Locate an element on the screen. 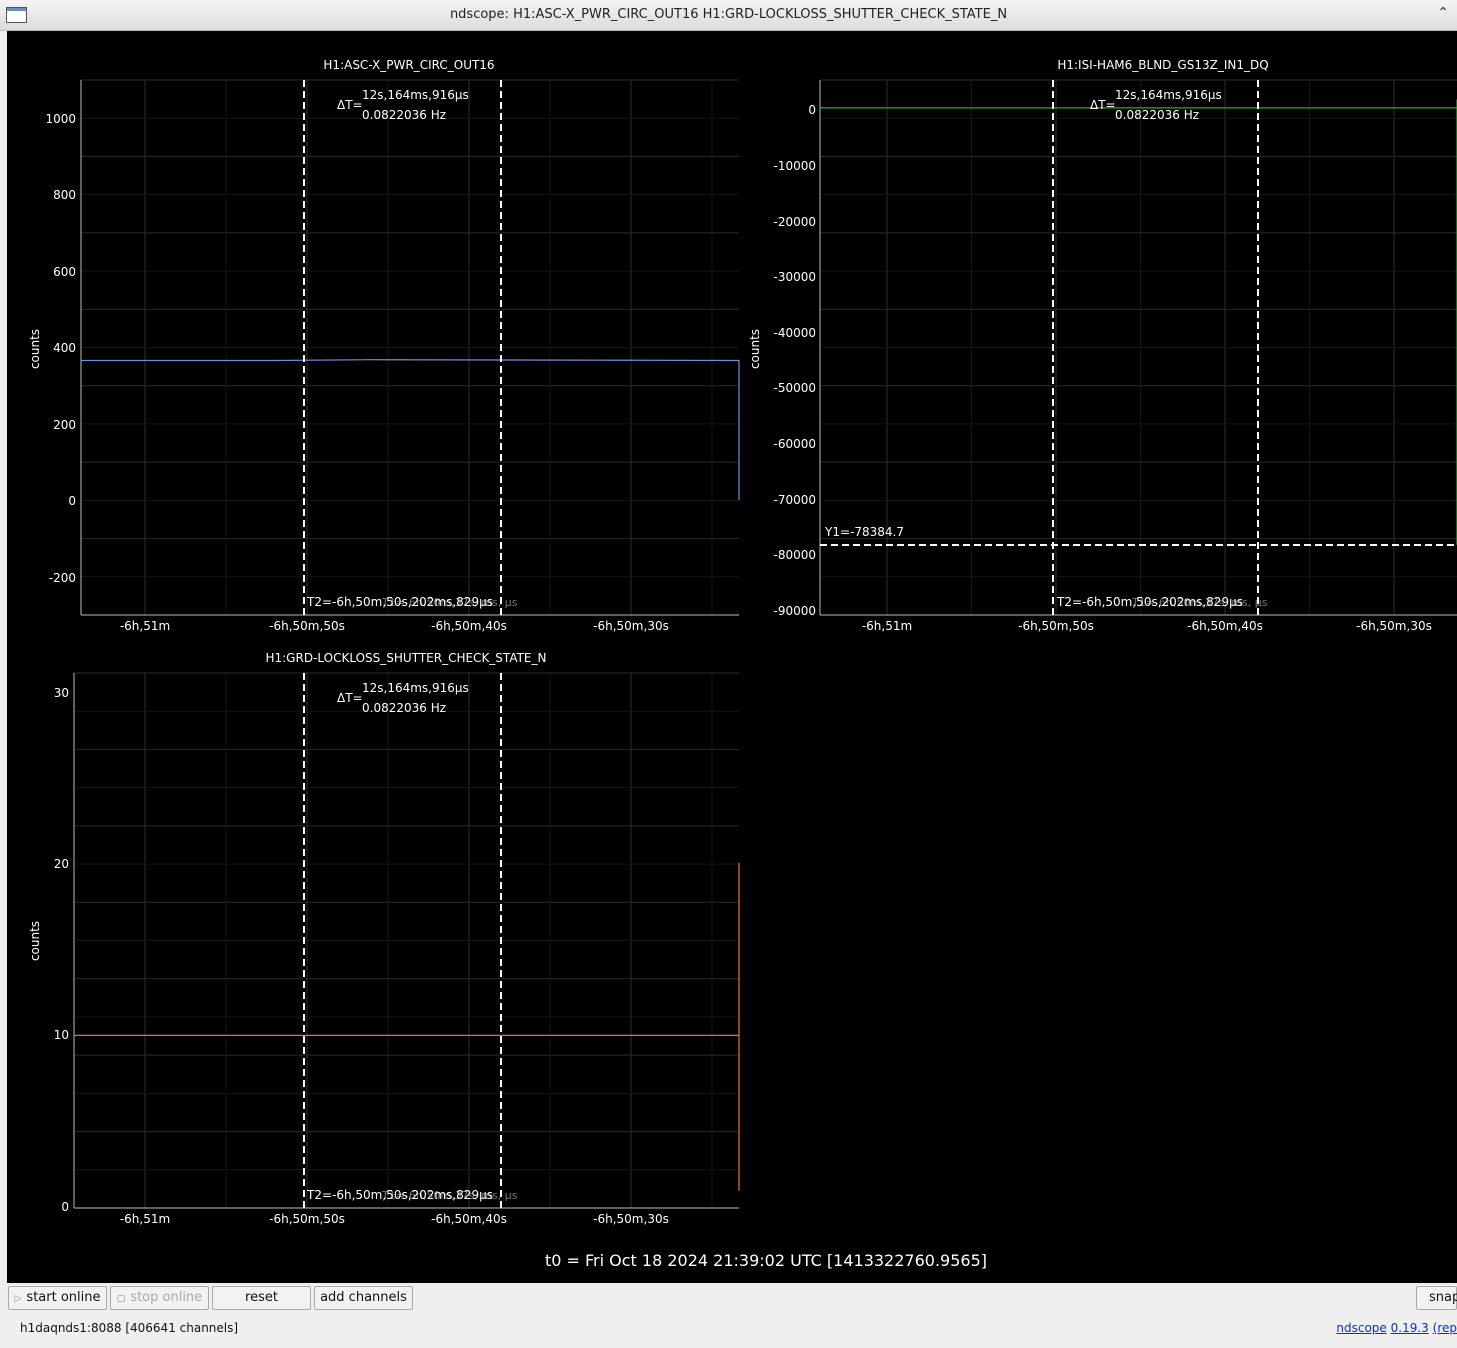 The width and height of the screenshot is (1457, 1348). y-tick-label: 10 is located at coordinates (61, 1035).